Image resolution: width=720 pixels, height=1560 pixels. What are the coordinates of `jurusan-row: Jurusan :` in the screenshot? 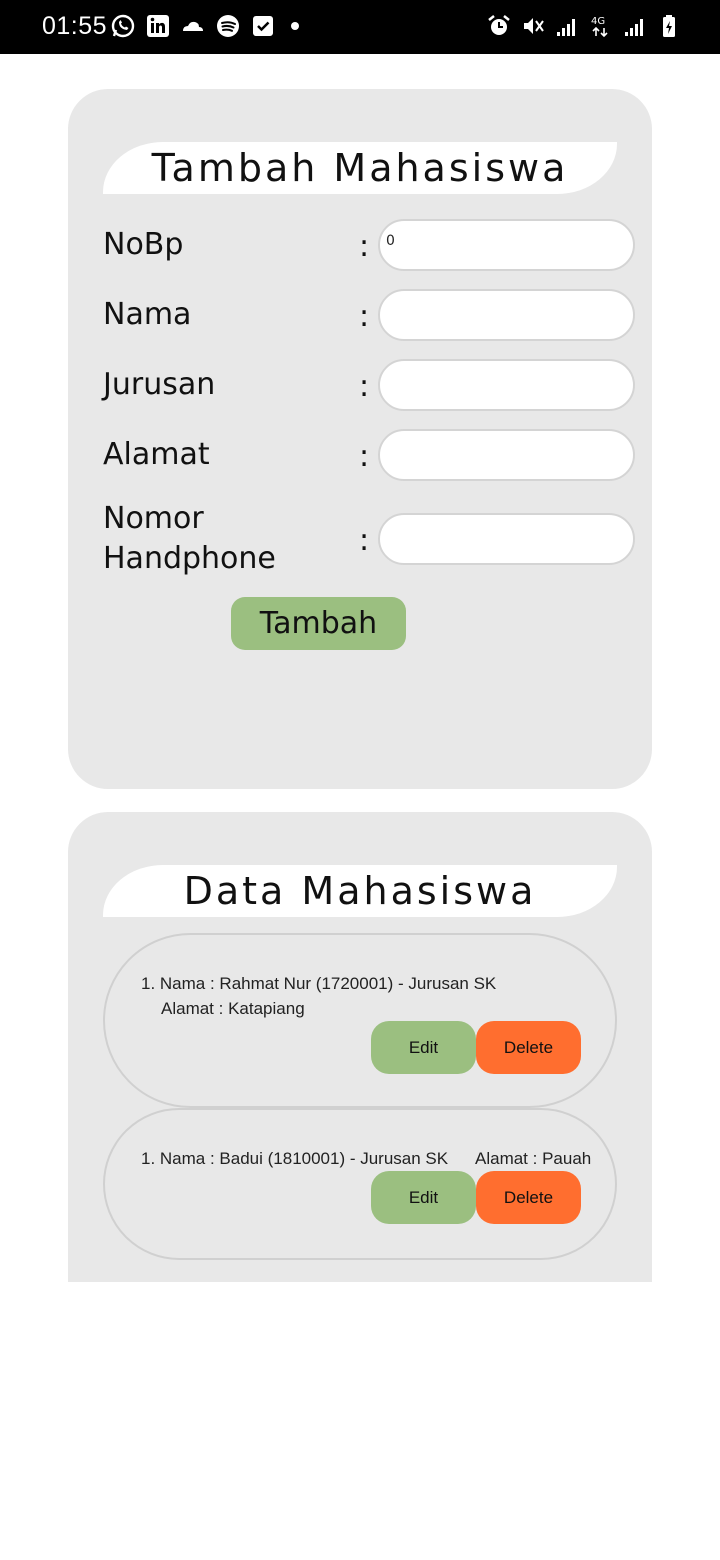 It's located at (369, 385).